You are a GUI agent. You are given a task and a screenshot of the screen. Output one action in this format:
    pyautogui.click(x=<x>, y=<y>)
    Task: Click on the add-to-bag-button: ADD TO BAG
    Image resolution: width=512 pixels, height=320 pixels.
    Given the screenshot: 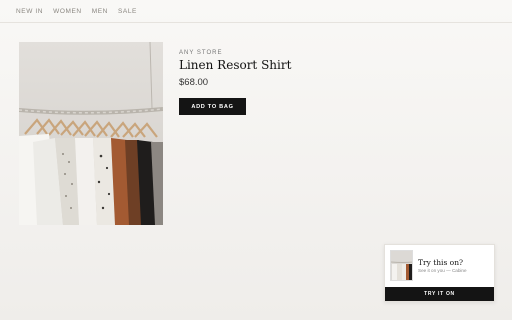 What is the action you would take?
    pyautogui.click(x=212, y=106)
    